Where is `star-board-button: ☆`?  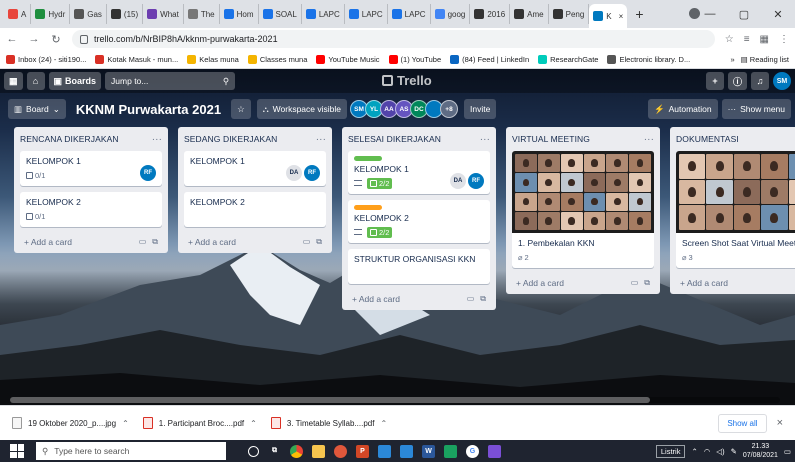 star-board-button: ☆ is located at coordinates (241, 109).